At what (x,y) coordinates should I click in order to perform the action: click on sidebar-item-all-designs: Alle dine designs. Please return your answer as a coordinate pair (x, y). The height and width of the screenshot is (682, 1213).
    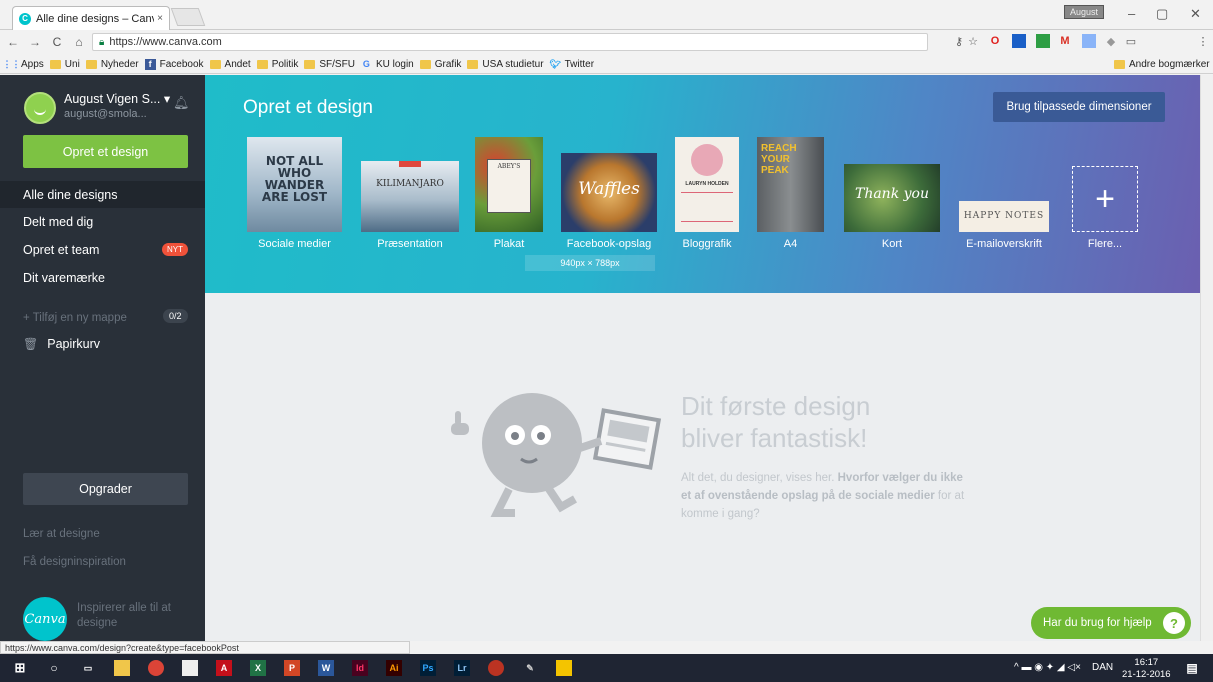
    Looking at the image, I should click on (102, 194).